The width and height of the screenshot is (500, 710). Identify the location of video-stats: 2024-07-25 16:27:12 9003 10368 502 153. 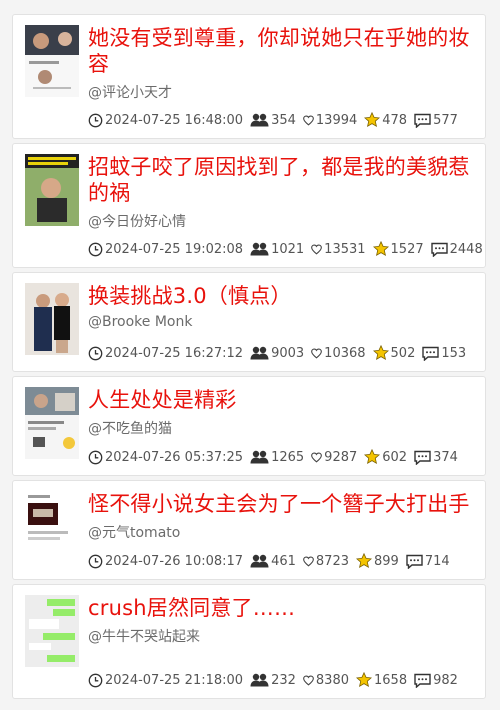
(280, 353).